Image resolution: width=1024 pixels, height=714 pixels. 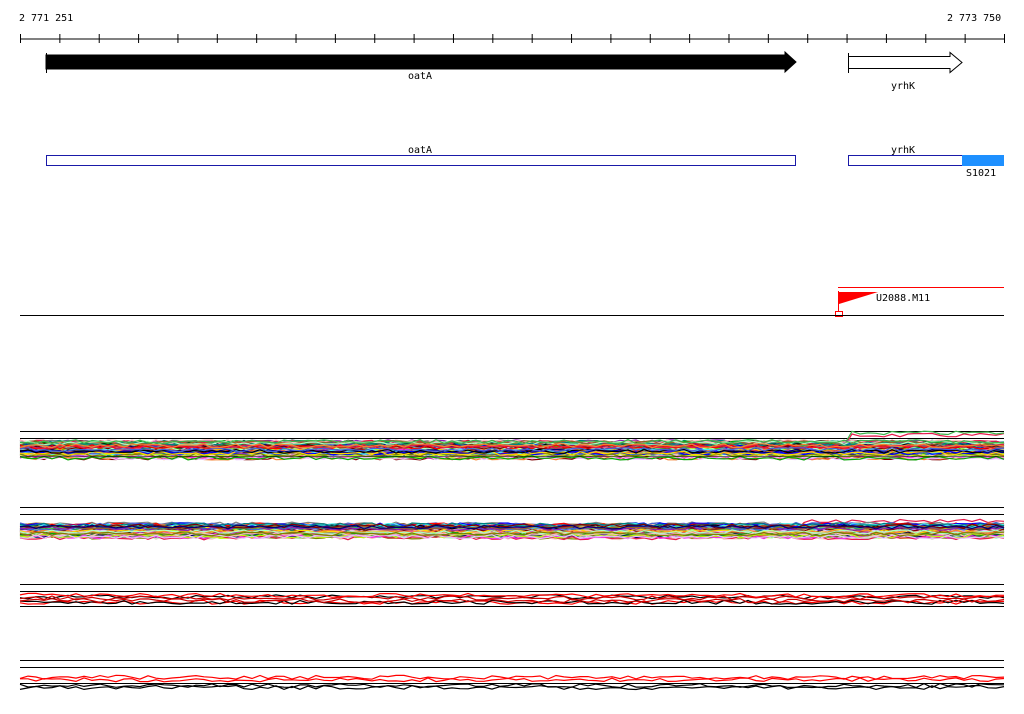 What do you see at coordinates (420, 150) in the screenshot?
I see `feature-oatA-label: oatA` at bounding box center [420, 150].